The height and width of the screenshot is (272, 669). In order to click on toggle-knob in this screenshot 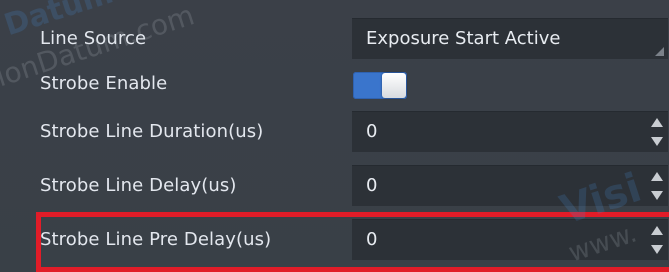, I will do `click(394, 85)`.